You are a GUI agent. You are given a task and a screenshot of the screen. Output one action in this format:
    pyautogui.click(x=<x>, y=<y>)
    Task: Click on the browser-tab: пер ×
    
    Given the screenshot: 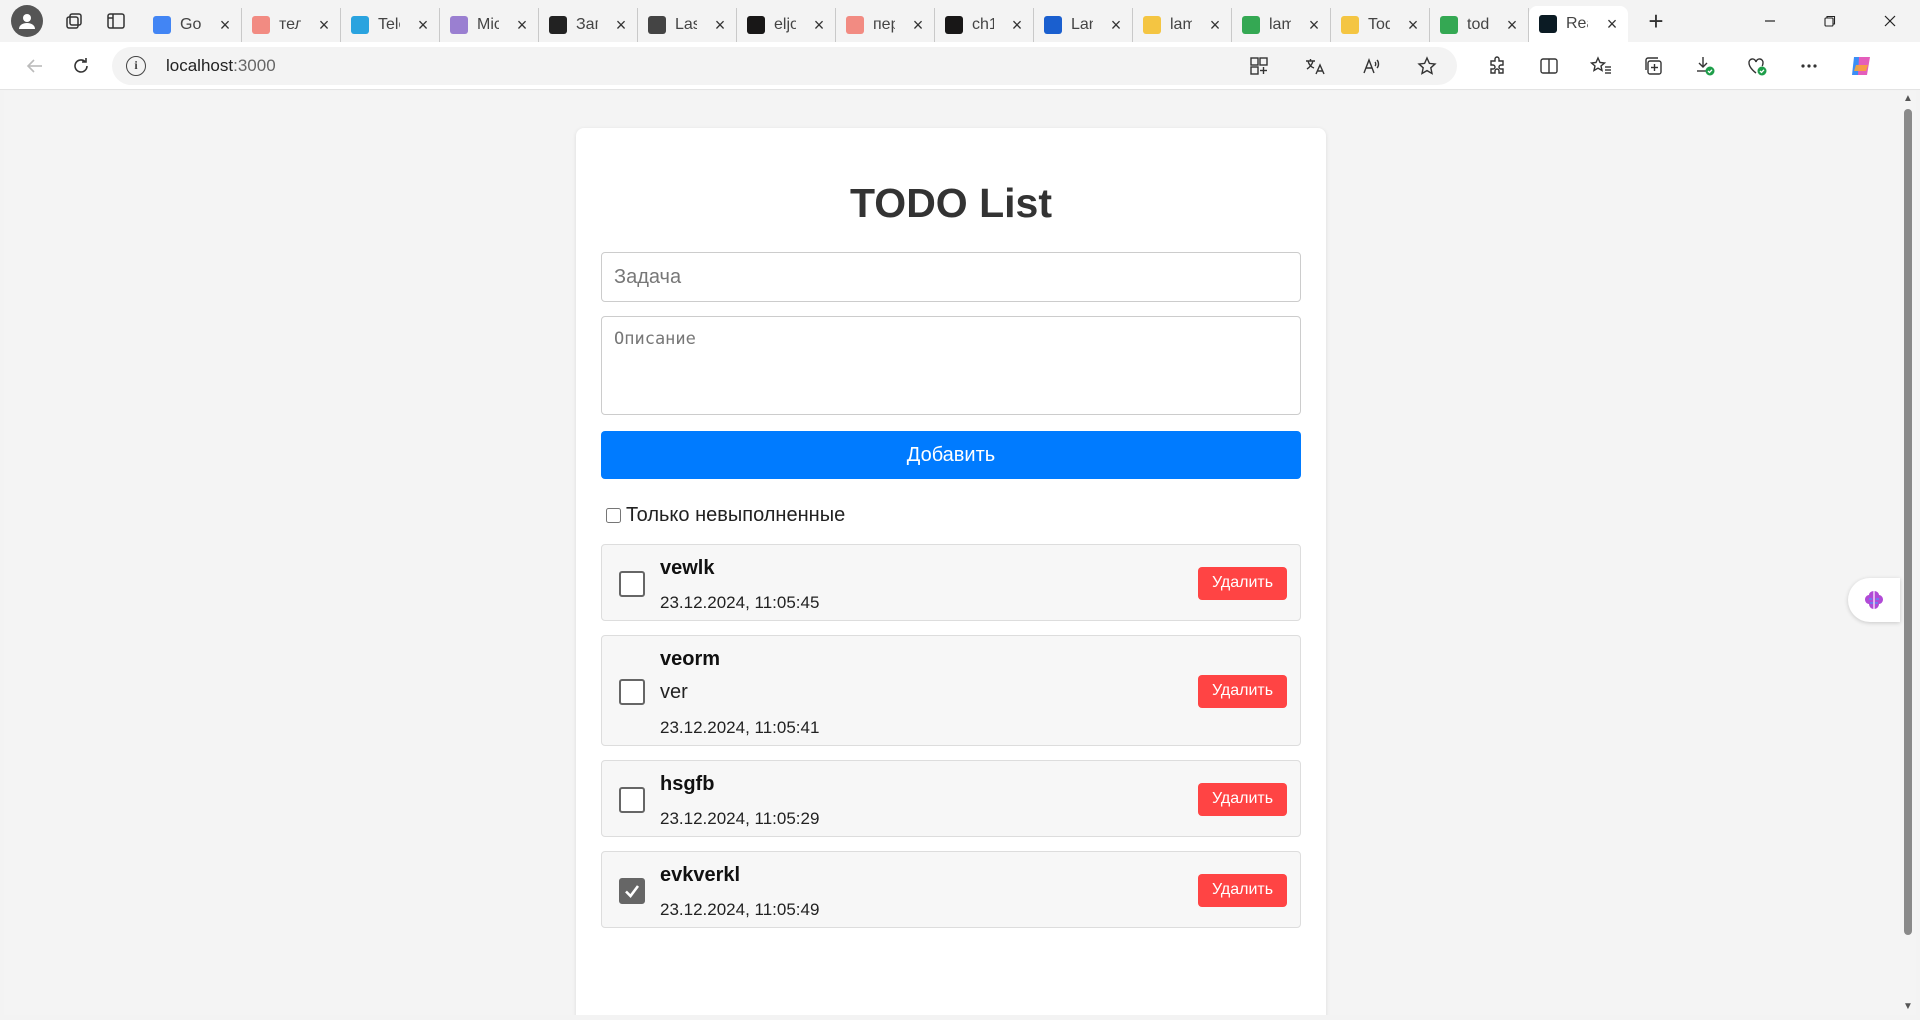 What is the action you would take?
    pyautogui.click(x=885, y=25)
    